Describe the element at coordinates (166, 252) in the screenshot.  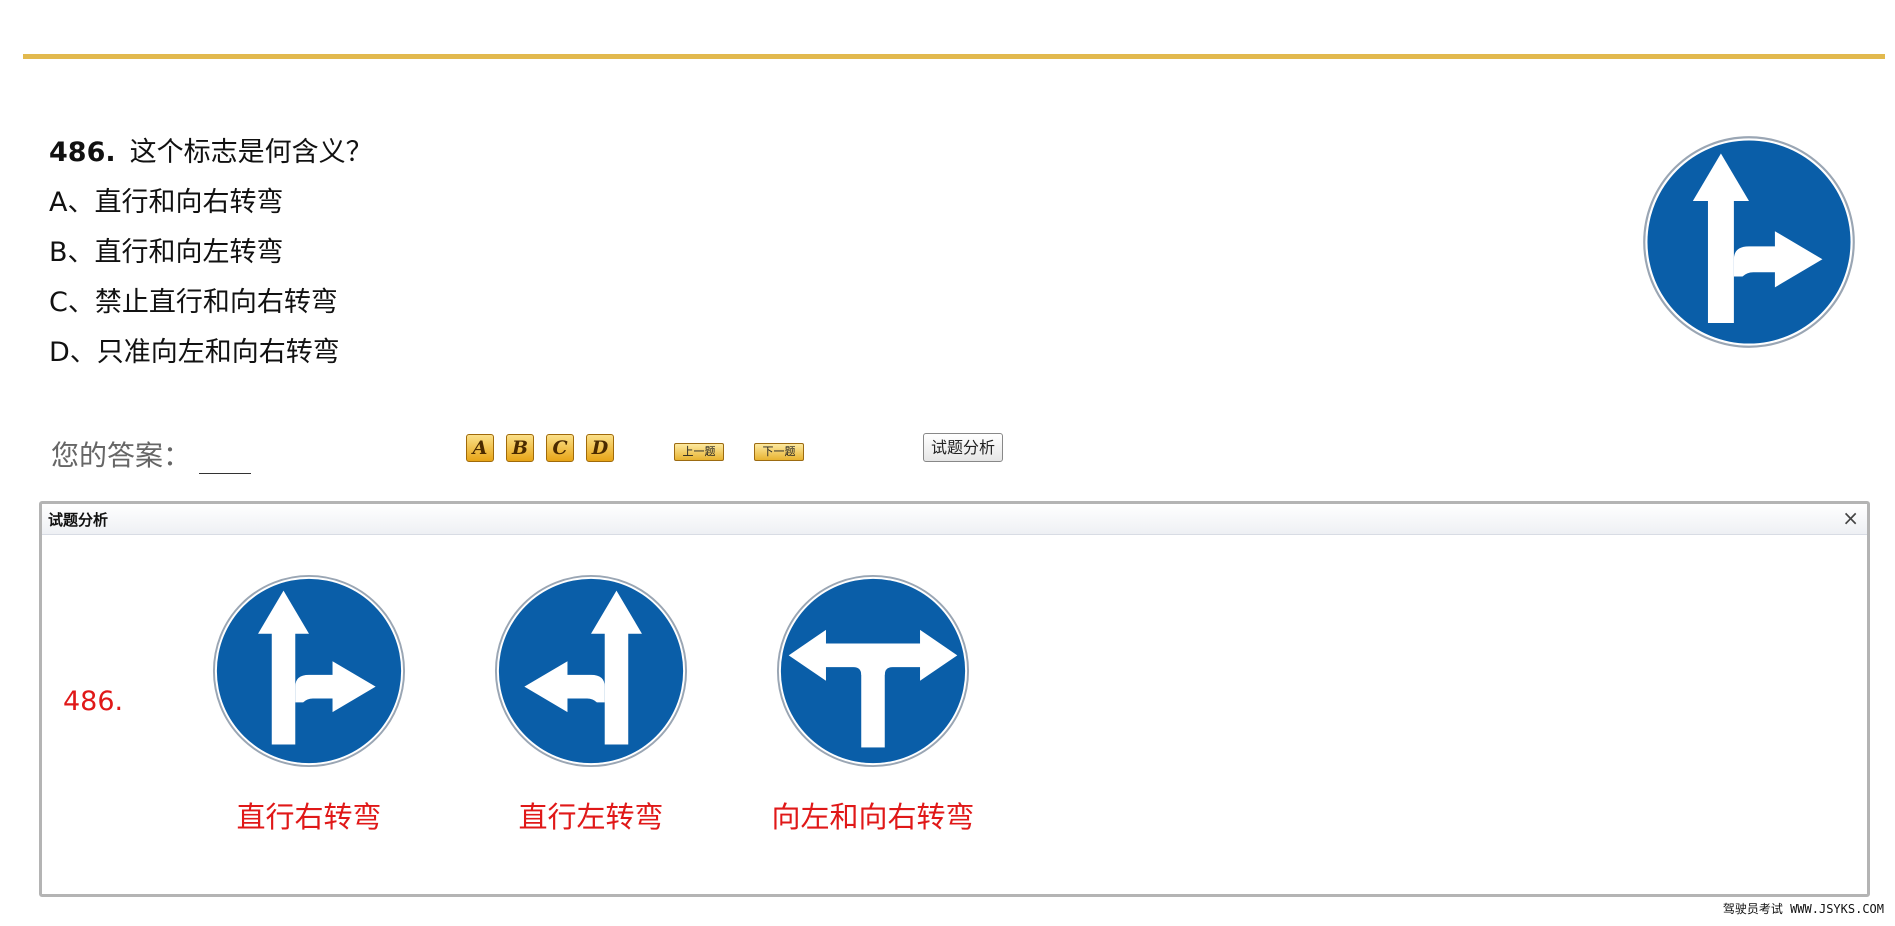
I see `option-b: B、直行和向左转弯` at that location.